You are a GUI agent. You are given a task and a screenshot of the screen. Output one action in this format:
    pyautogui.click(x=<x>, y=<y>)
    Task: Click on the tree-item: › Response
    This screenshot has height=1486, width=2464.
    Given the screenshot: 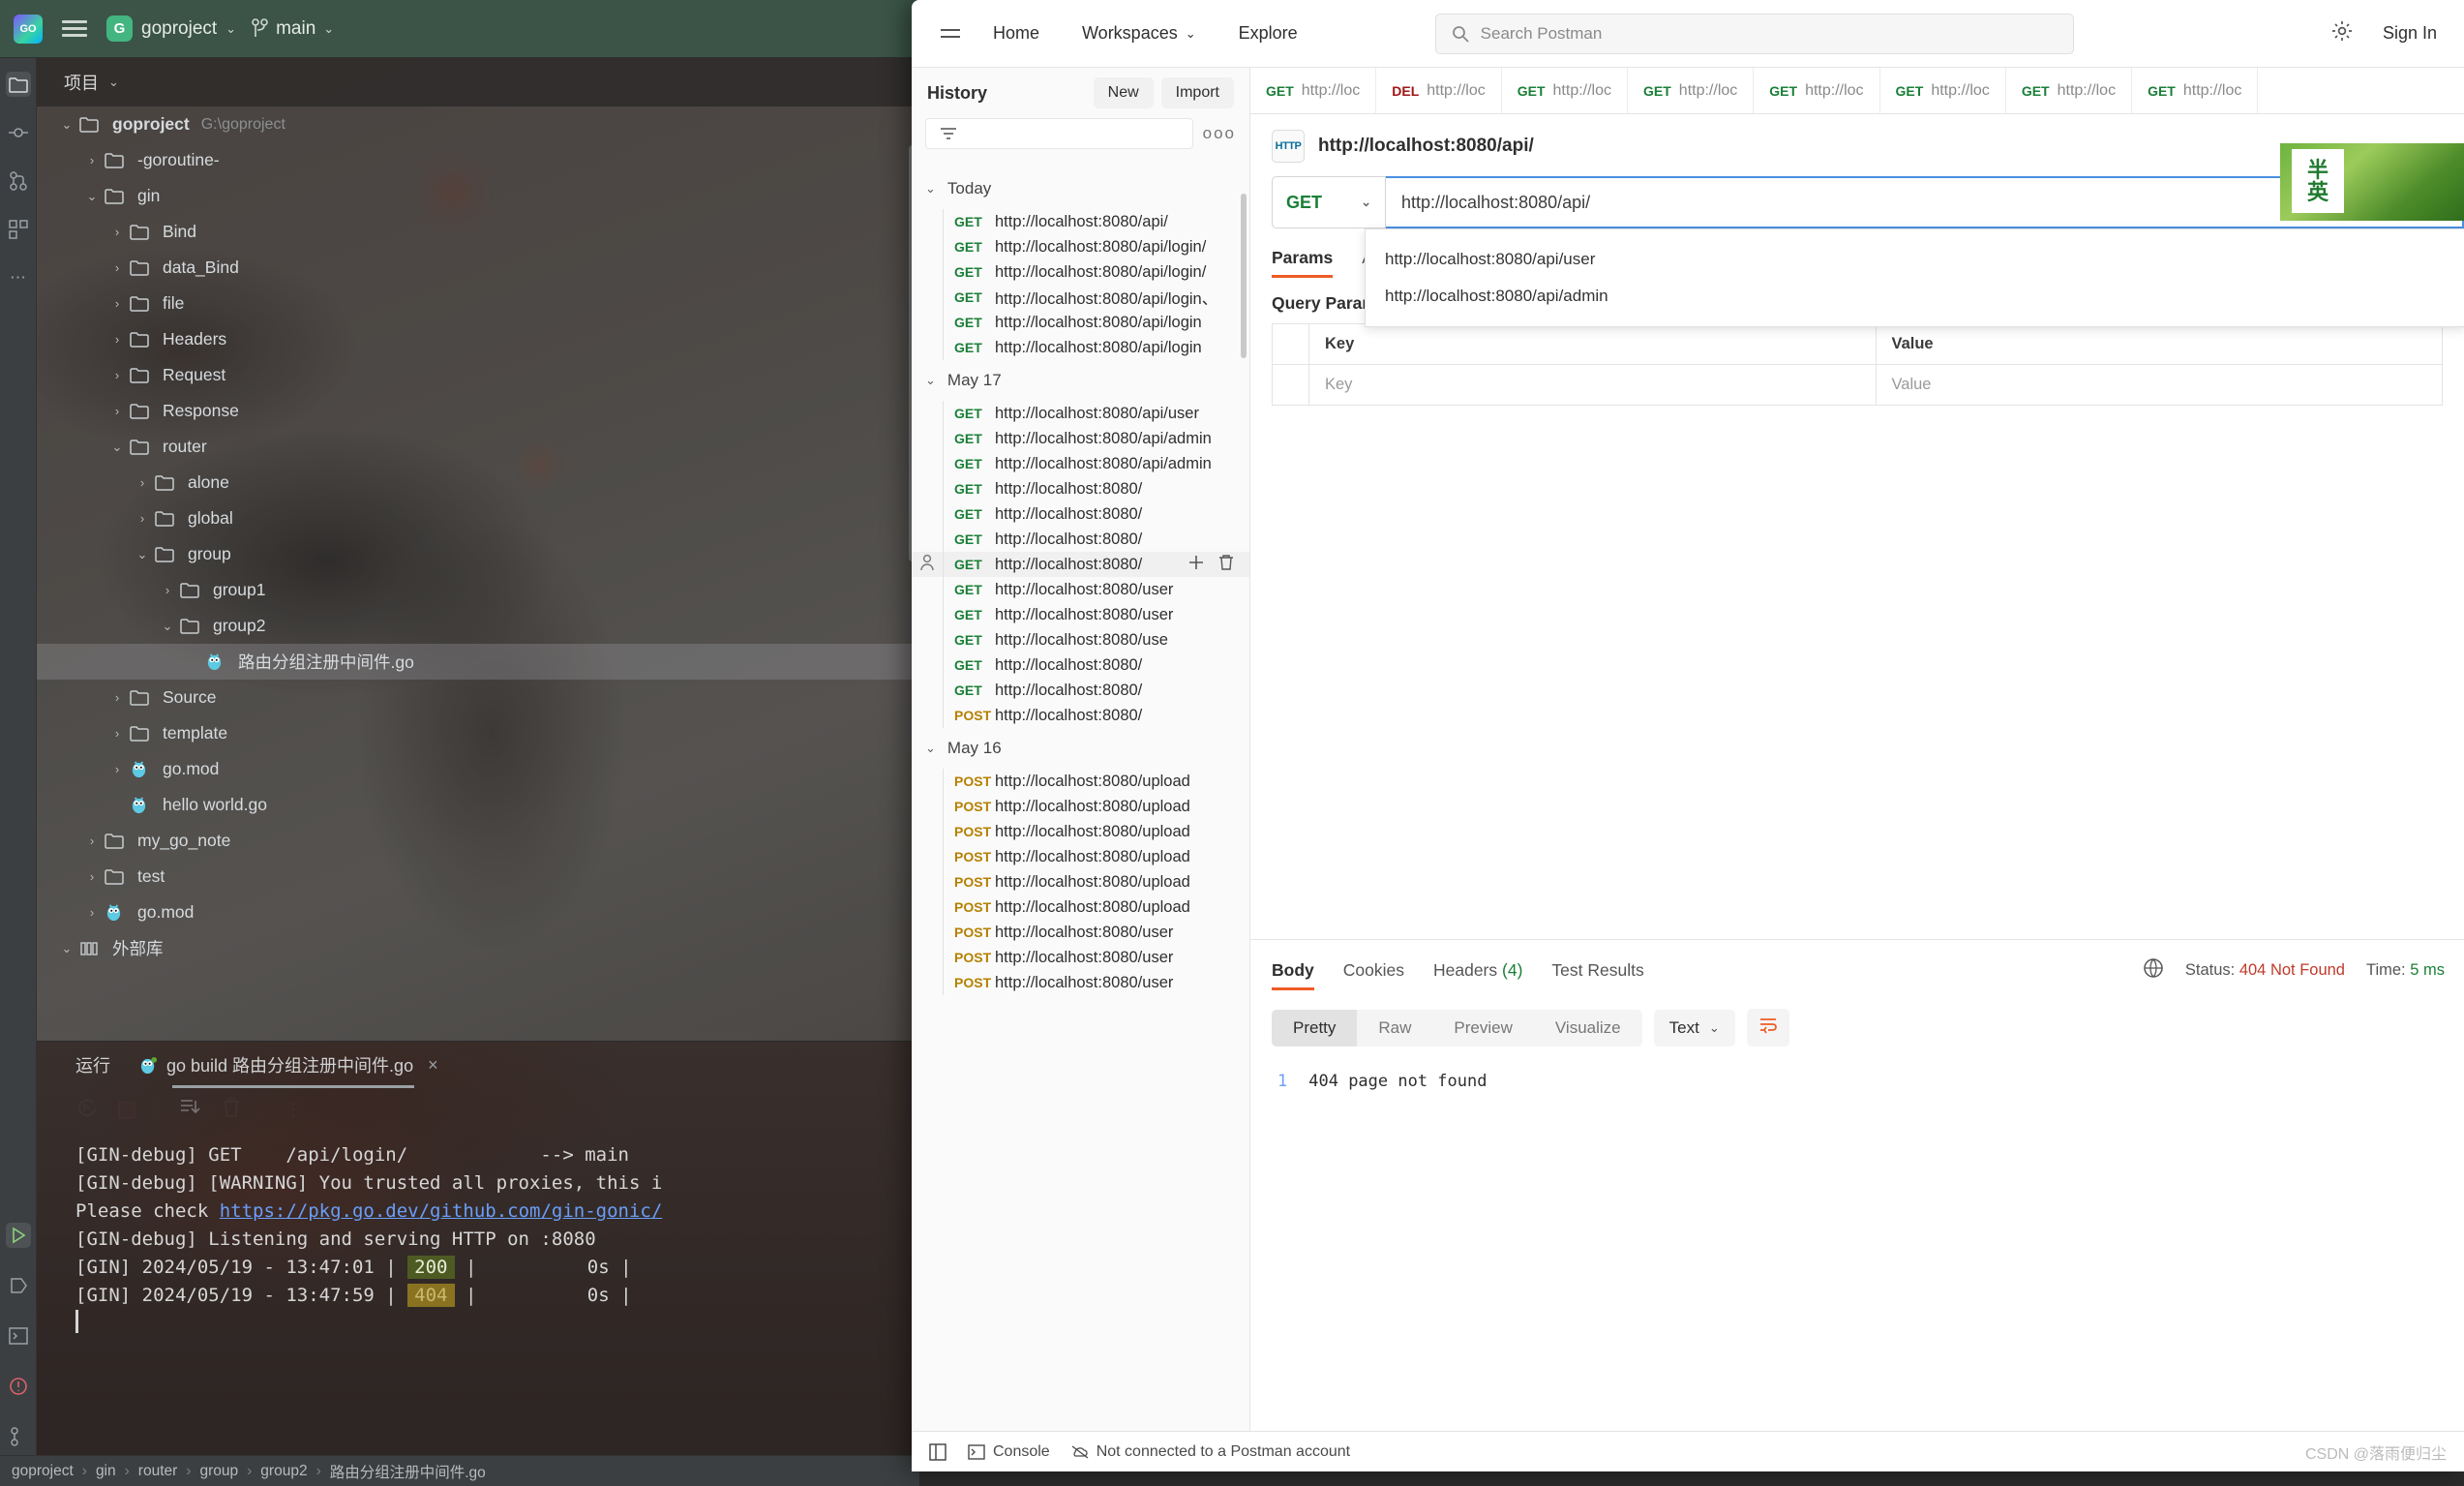 What is the action you would take?
    pyautogui.click(x=478, y=411)
    